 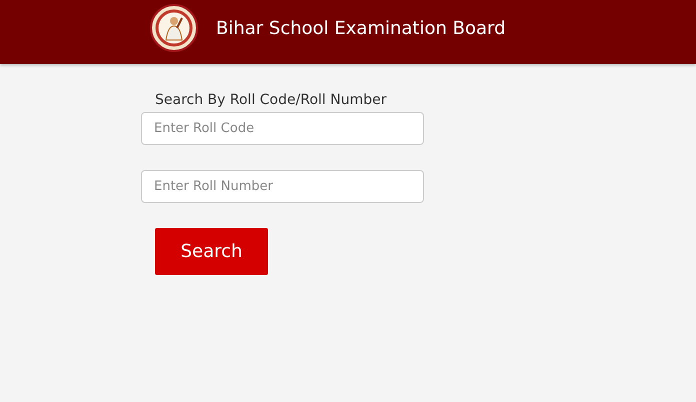 I want to click on board-title: Bihar School Examination Board, so click(x=361, y=28).